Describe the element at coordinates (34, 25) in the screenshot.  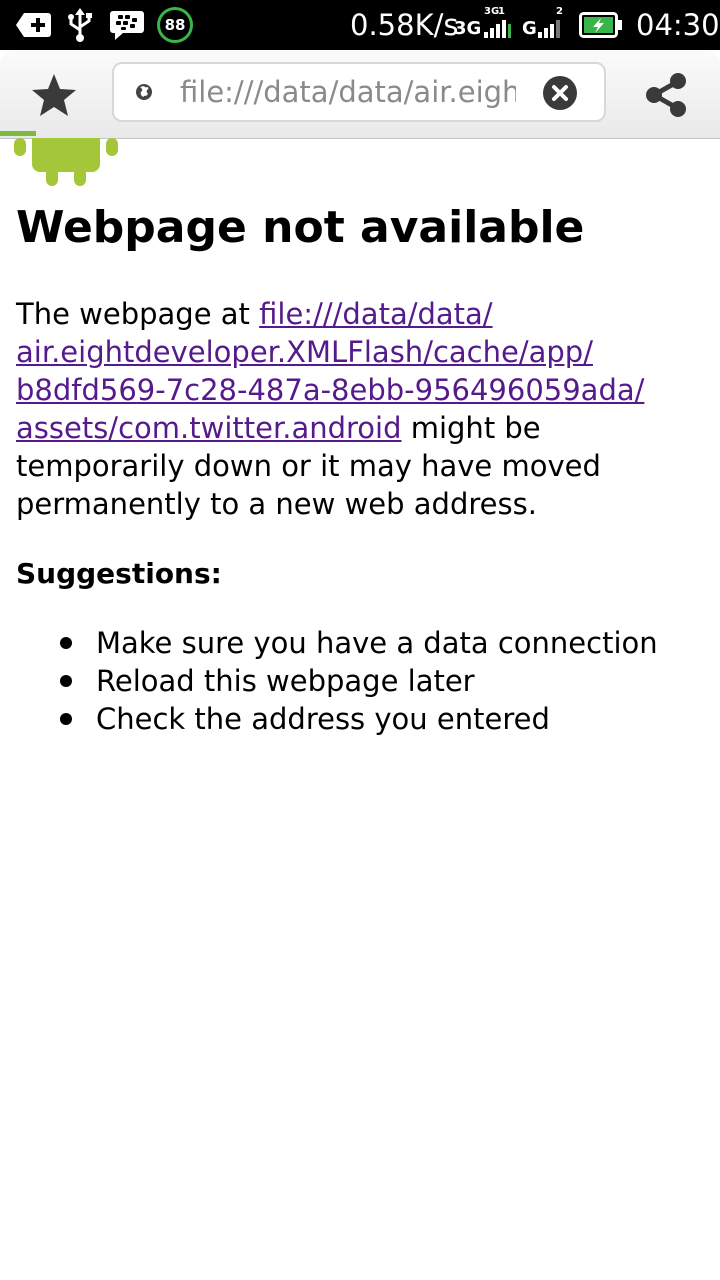
I see `add-box-icon` at that location.